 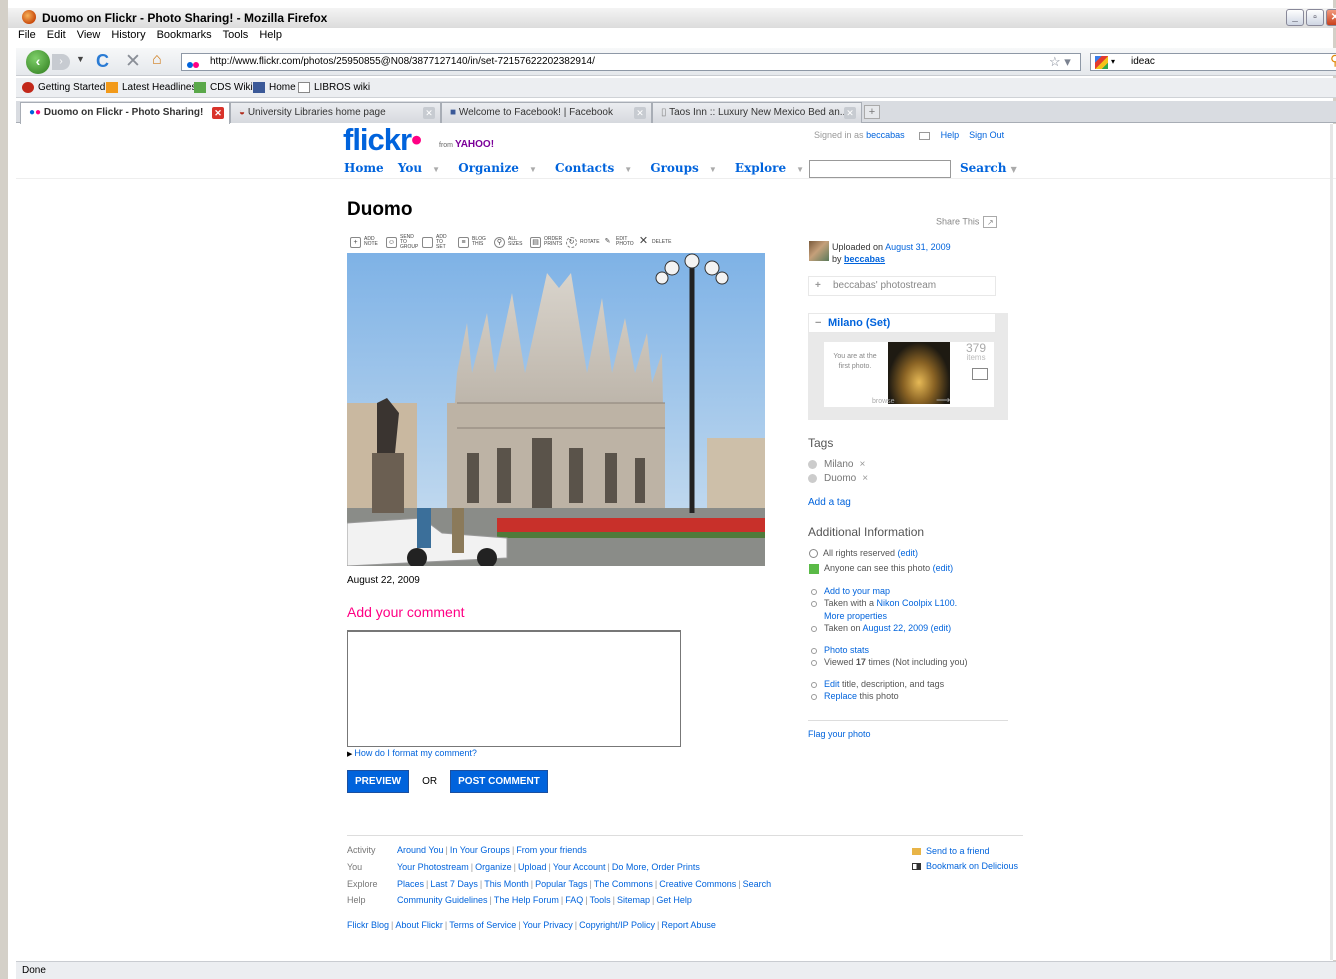 I want to click on nav-organize: Organize, so click(x=488, y=168).